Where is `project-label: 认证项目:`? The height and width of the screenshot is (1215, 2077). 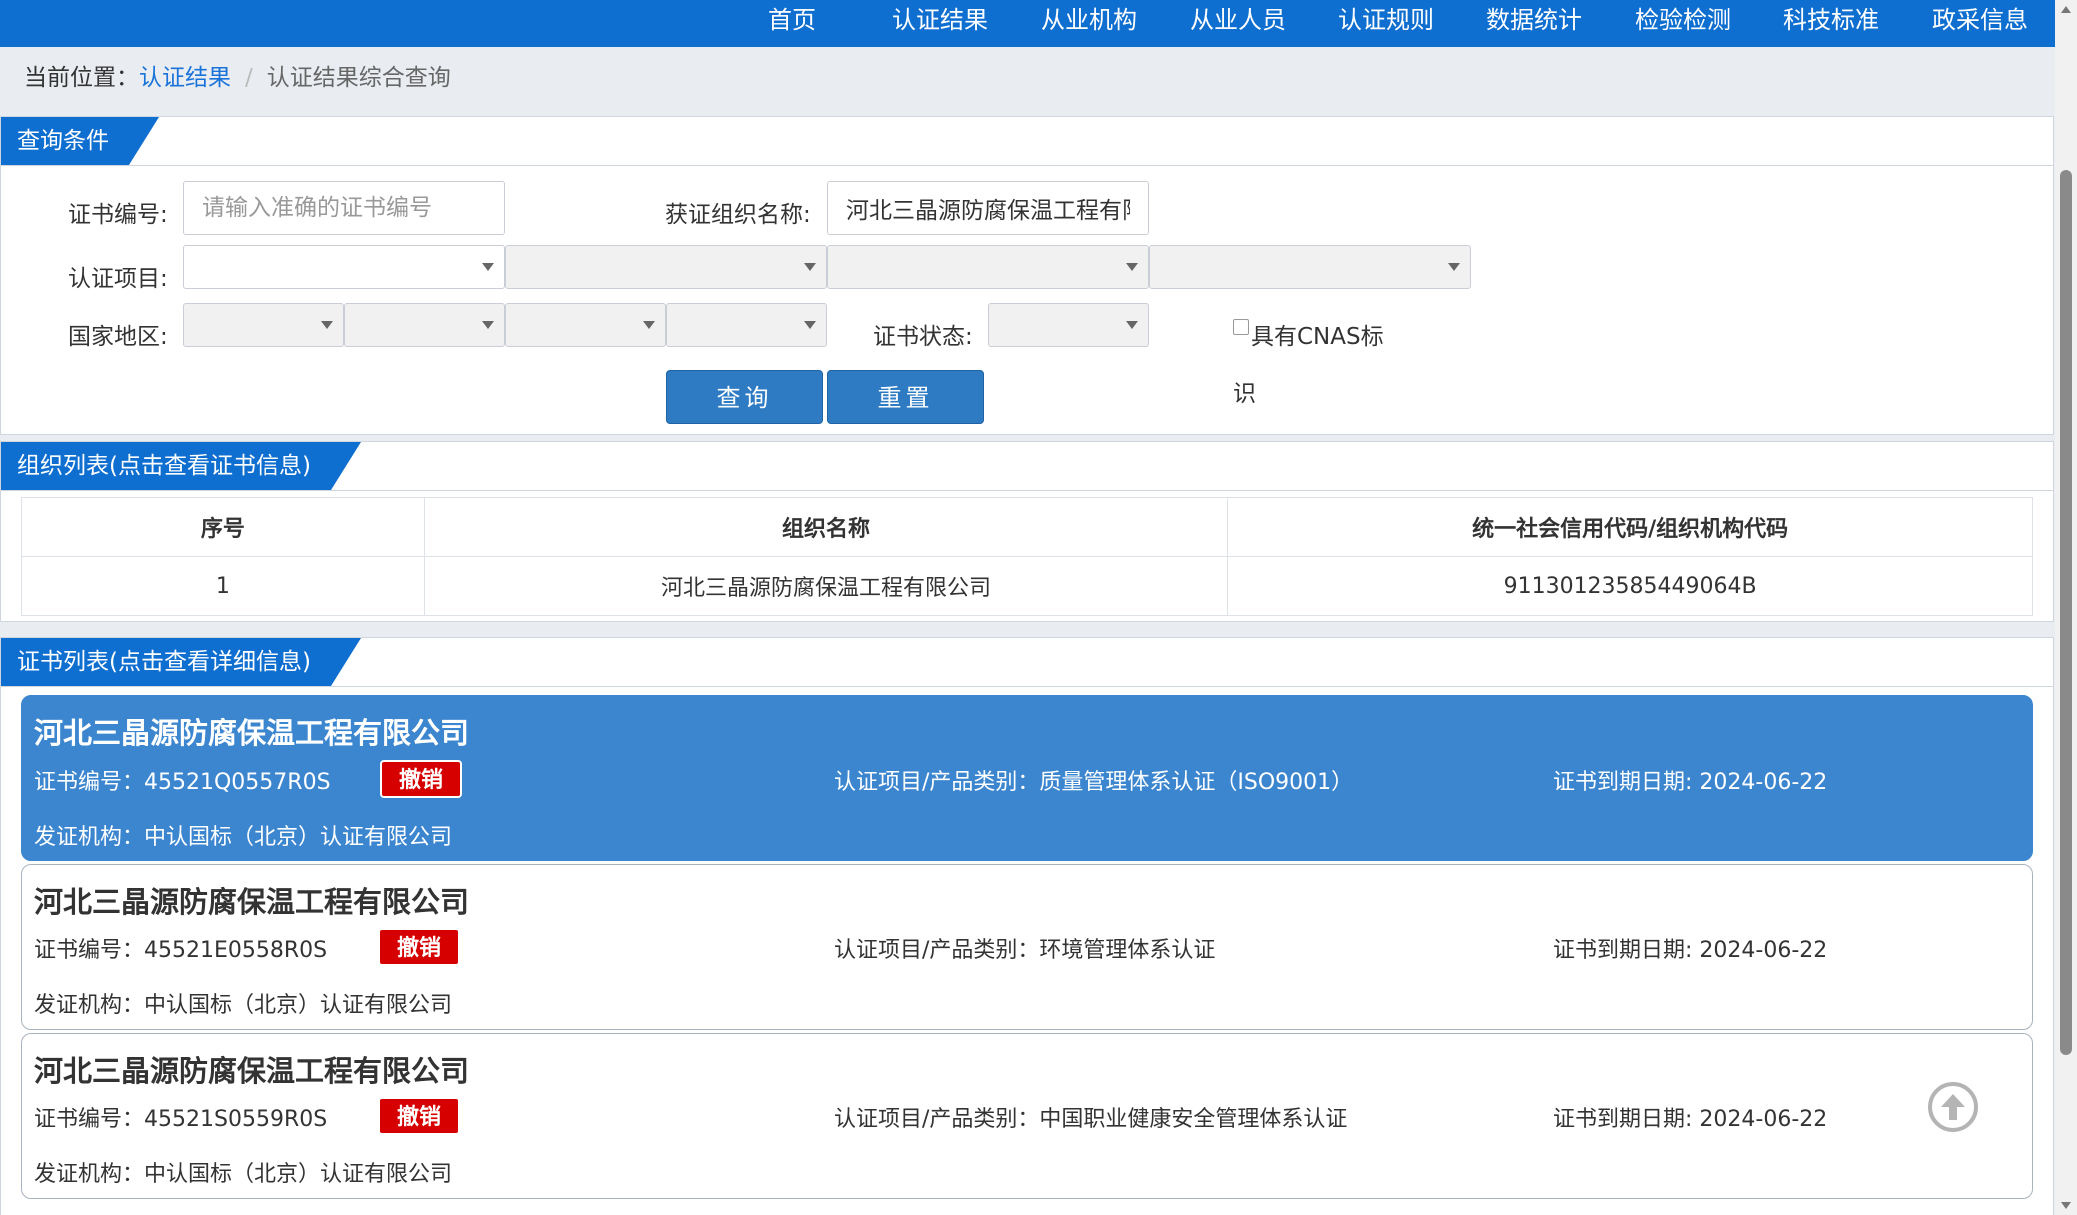 project-label: 认证项目: is located at coordinates (118, 279).